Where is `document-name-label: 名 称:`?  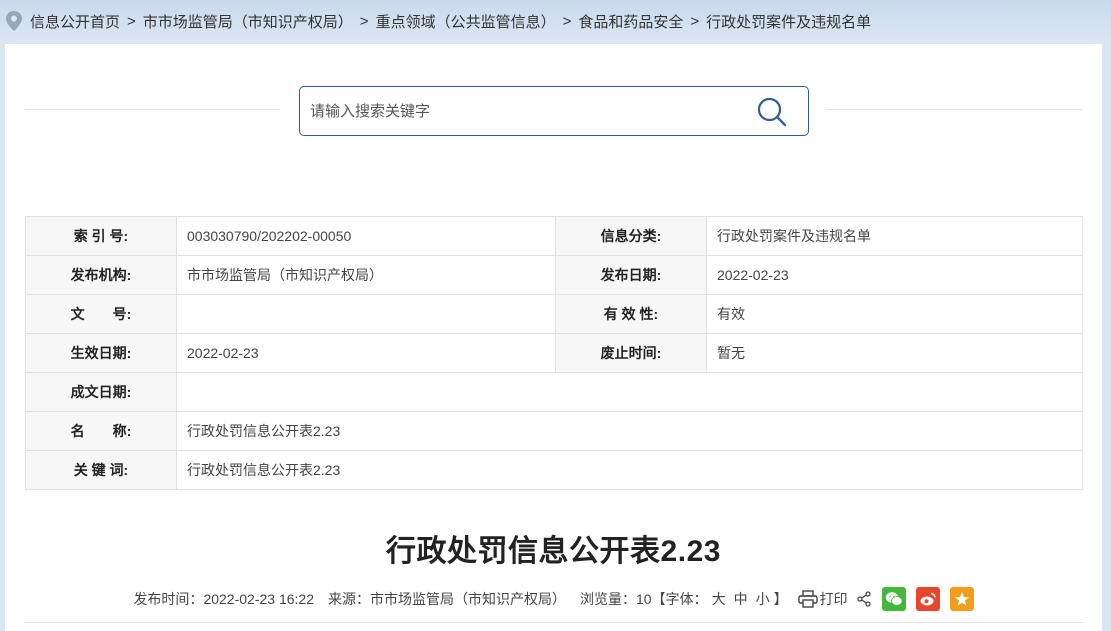 document-name-label: 名 称: is located at coordinates (101, 431).